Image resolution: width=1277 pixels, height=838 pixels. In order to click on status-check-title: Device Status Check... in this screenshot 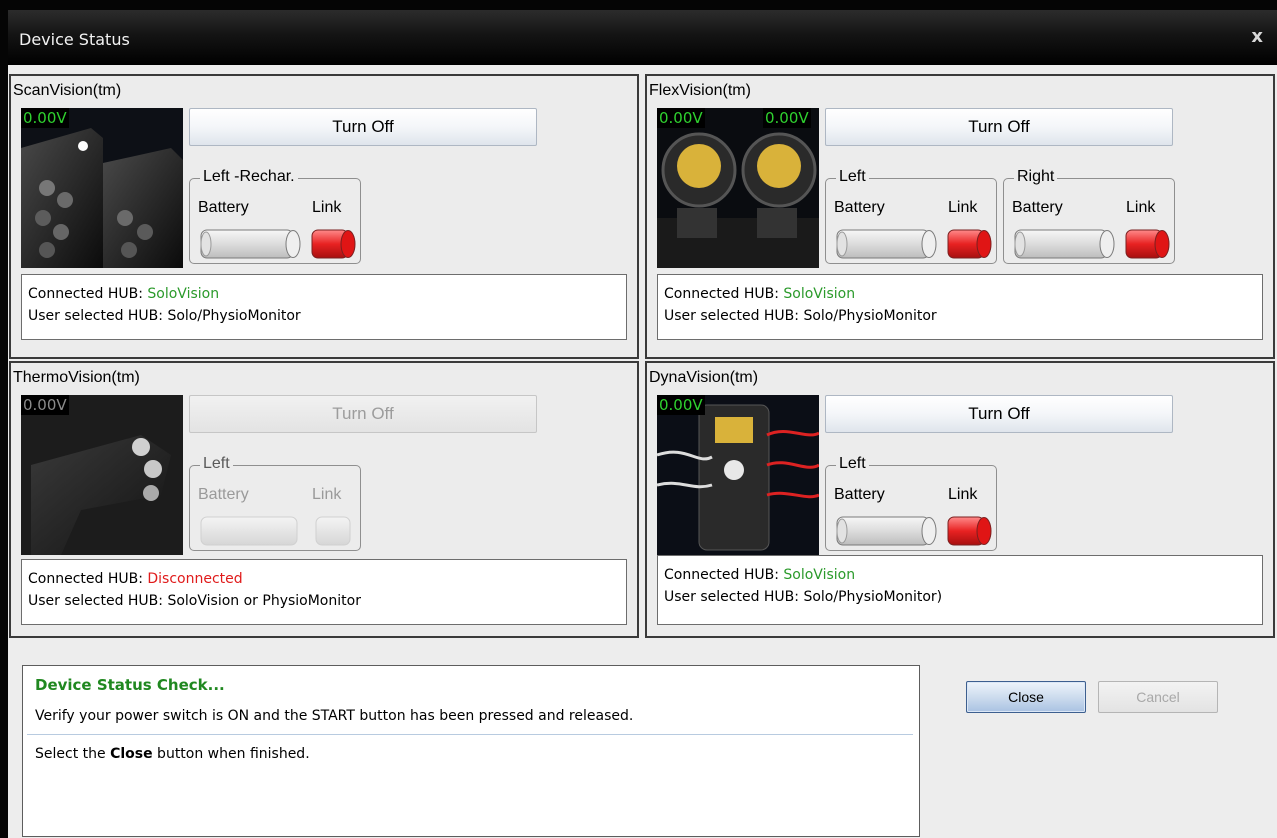, I will do `click(130, 685)`.